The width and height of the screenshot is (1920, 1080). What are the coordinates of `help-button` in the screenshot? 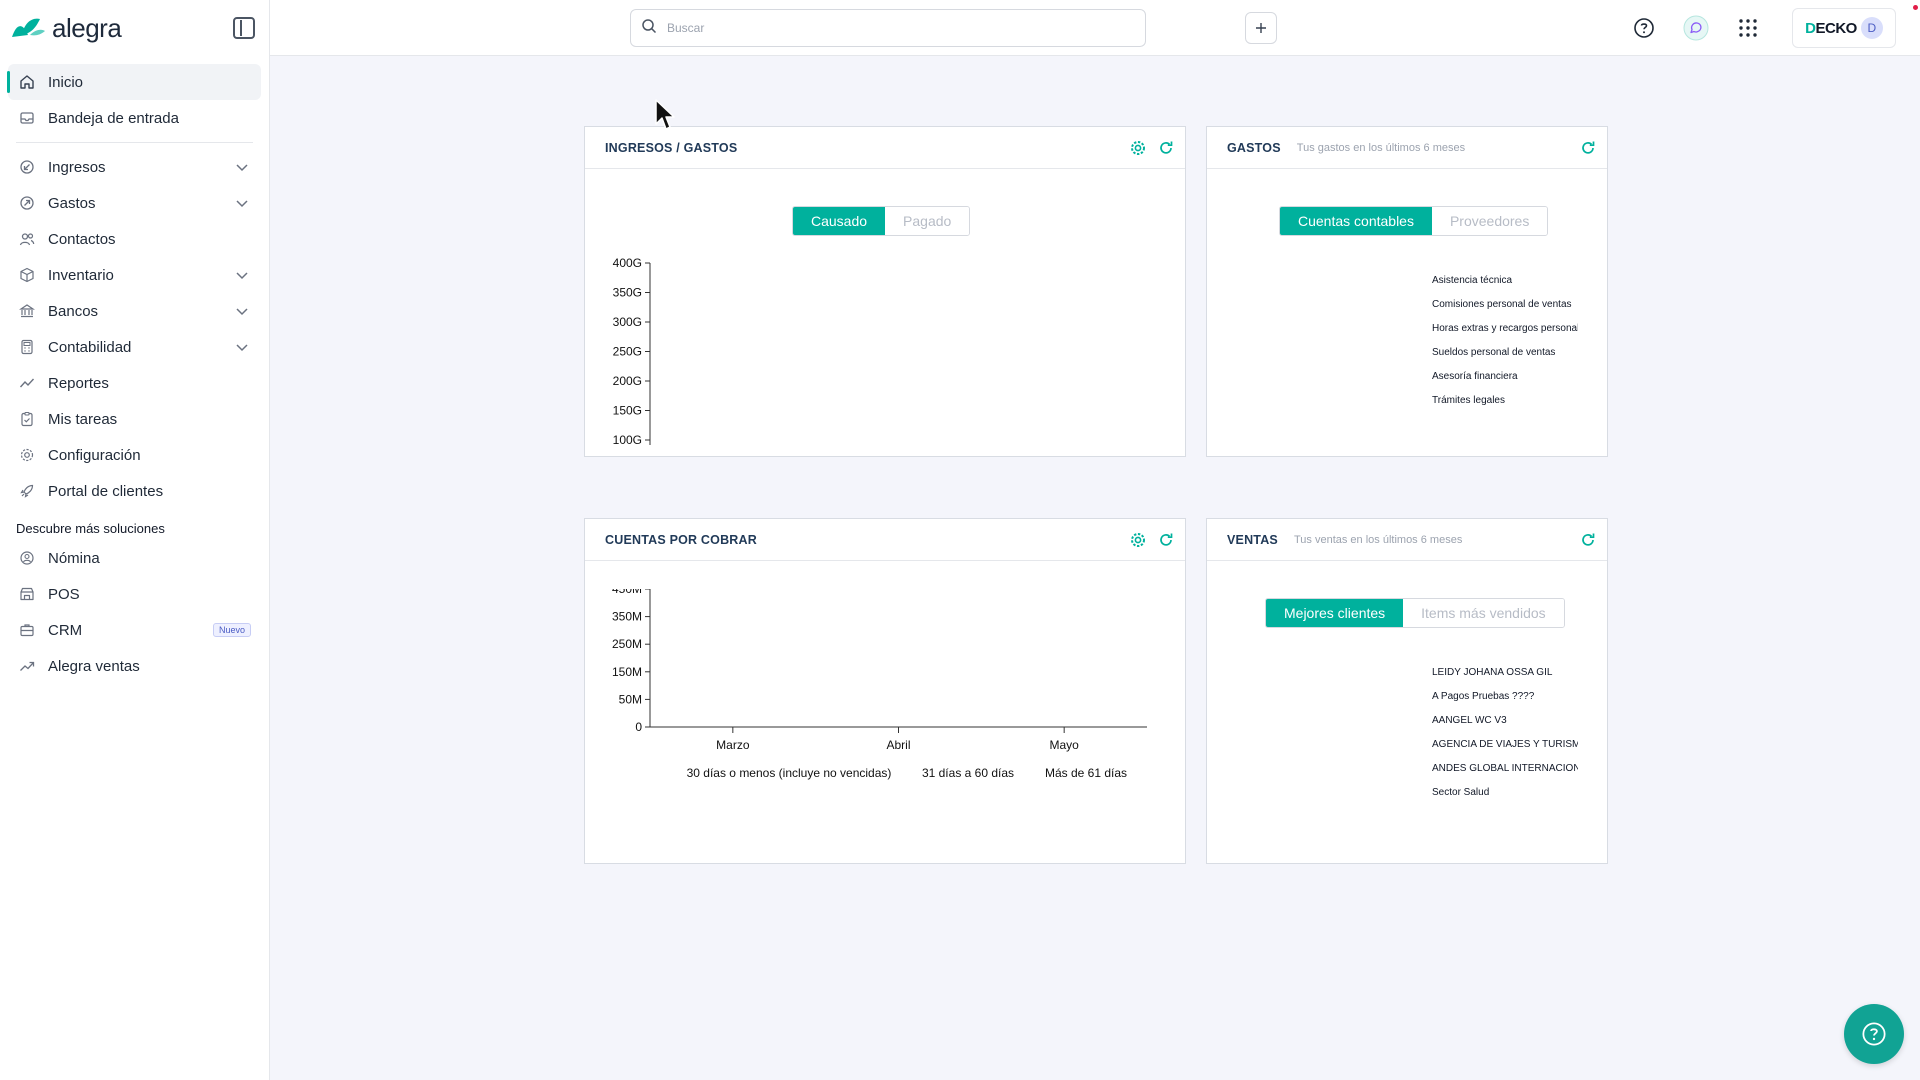 It's located at (1644, 28).